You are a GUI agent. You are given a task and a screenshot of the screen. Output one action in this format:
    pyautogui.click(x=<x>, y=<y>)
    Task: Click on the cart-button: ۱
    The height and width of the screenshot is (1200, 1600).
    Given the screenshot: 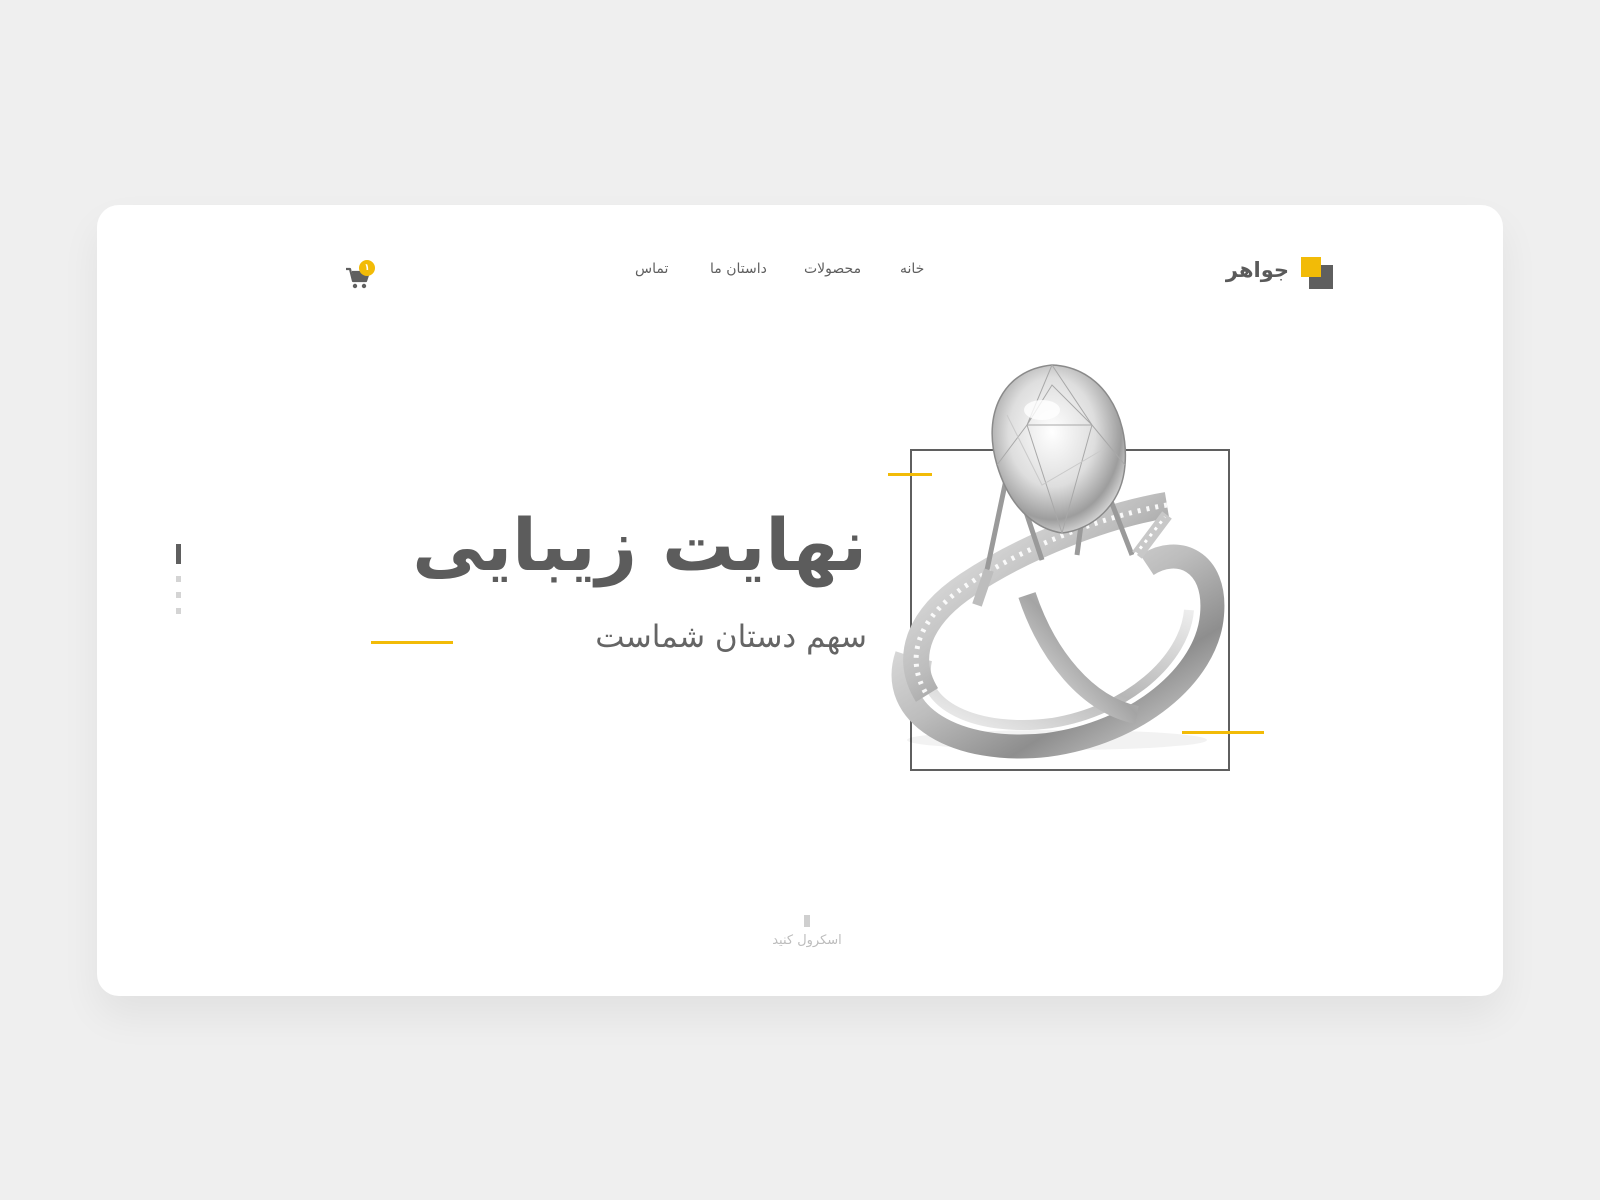 What is the action you would take?
    pyautogui.click(x=361, y=275)
    